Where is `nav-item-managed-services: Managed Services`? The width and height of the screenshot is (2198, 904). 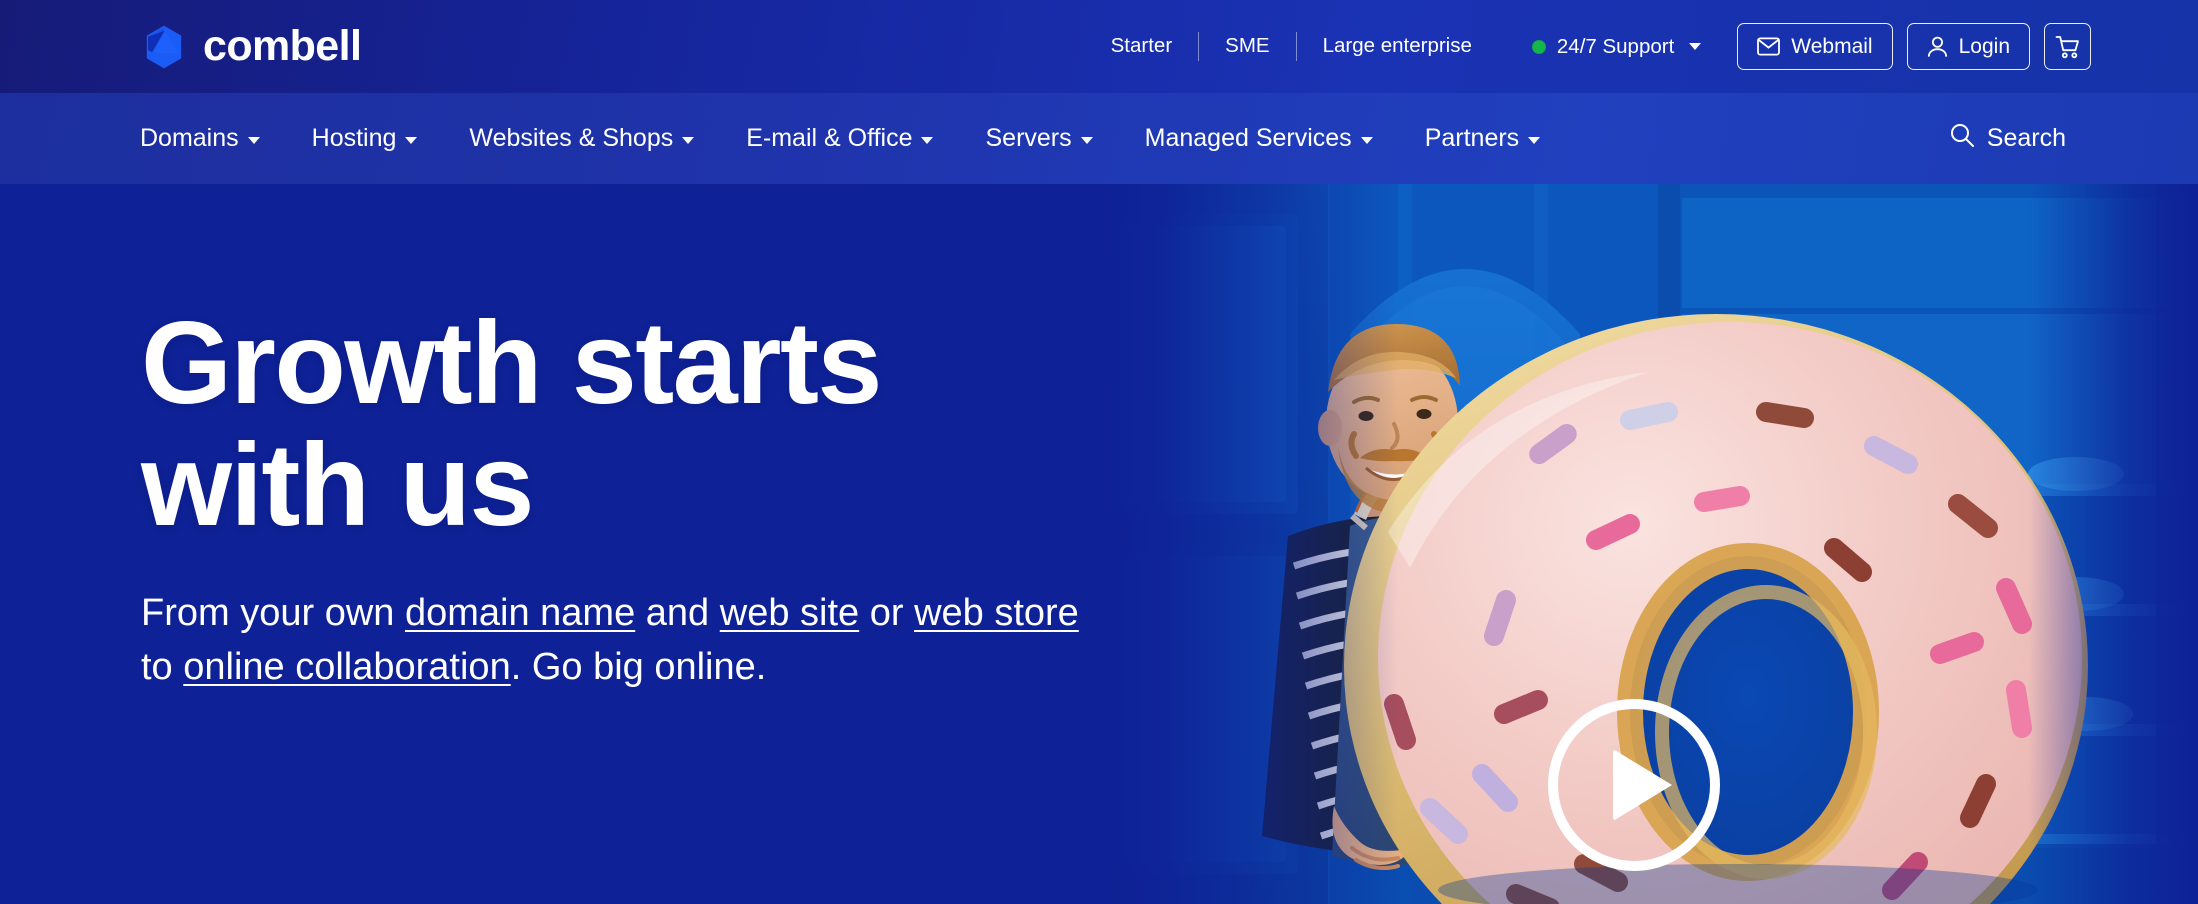 nav-item-managed-services: Managed Services is located at coordinates (1259, 138).